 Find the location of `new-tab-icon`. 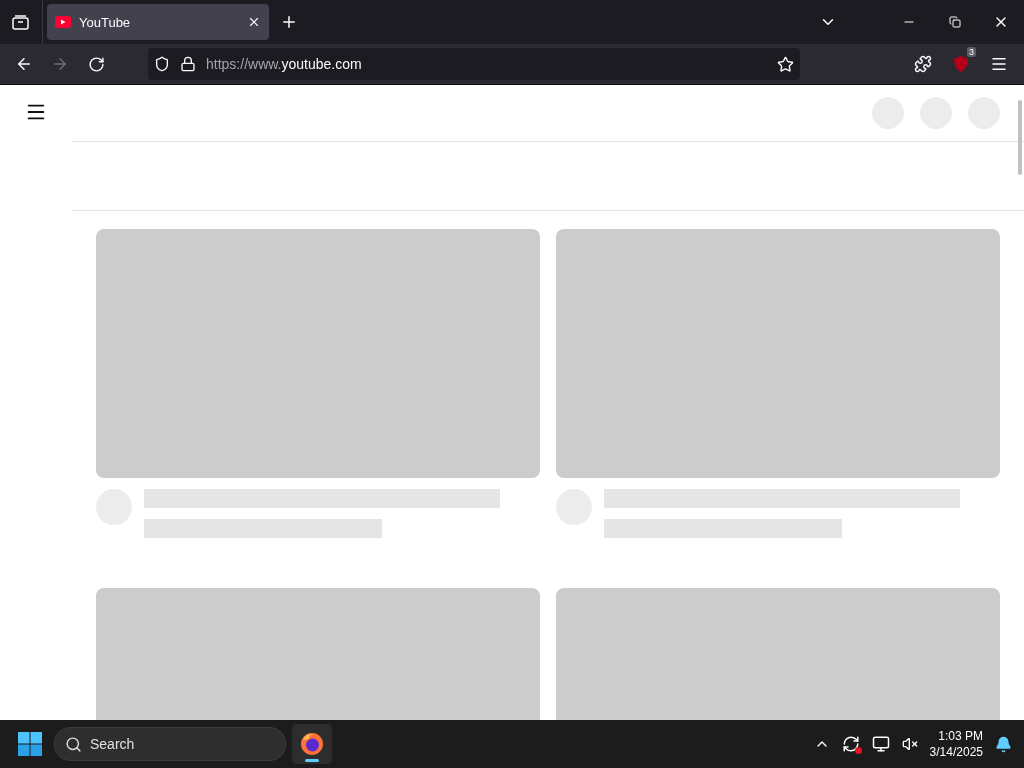

new-tab-icon is located at coordinates (289, 22).